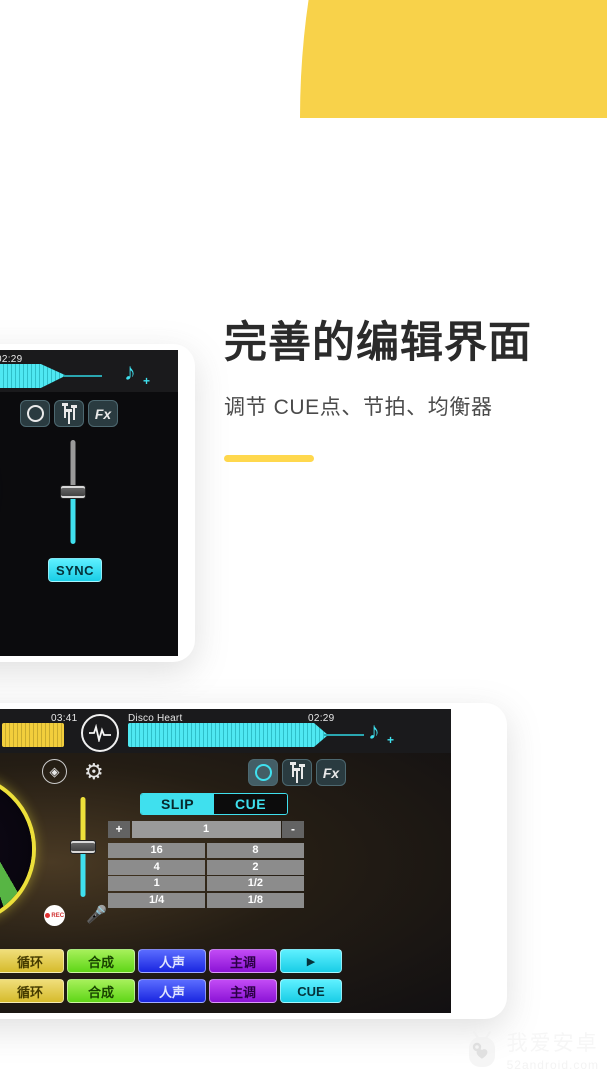 The width and height of the screenshot is (607, 1080). What do you see at coordinates (96, 915) in the screenshot?
I see `microphone-icon: 🎤` at bounding box center [96, 915].